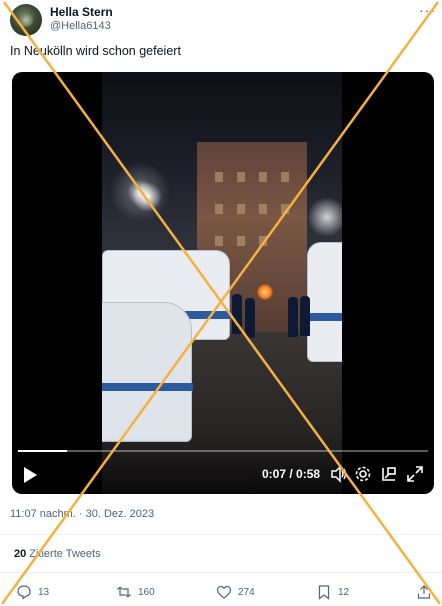 Image resolution: width=442 pixels, height=606 pixels. What do you see at coordinates (235, 592) in the screenshot?
I see `like-button: 274` at bounding box center [235, 592].